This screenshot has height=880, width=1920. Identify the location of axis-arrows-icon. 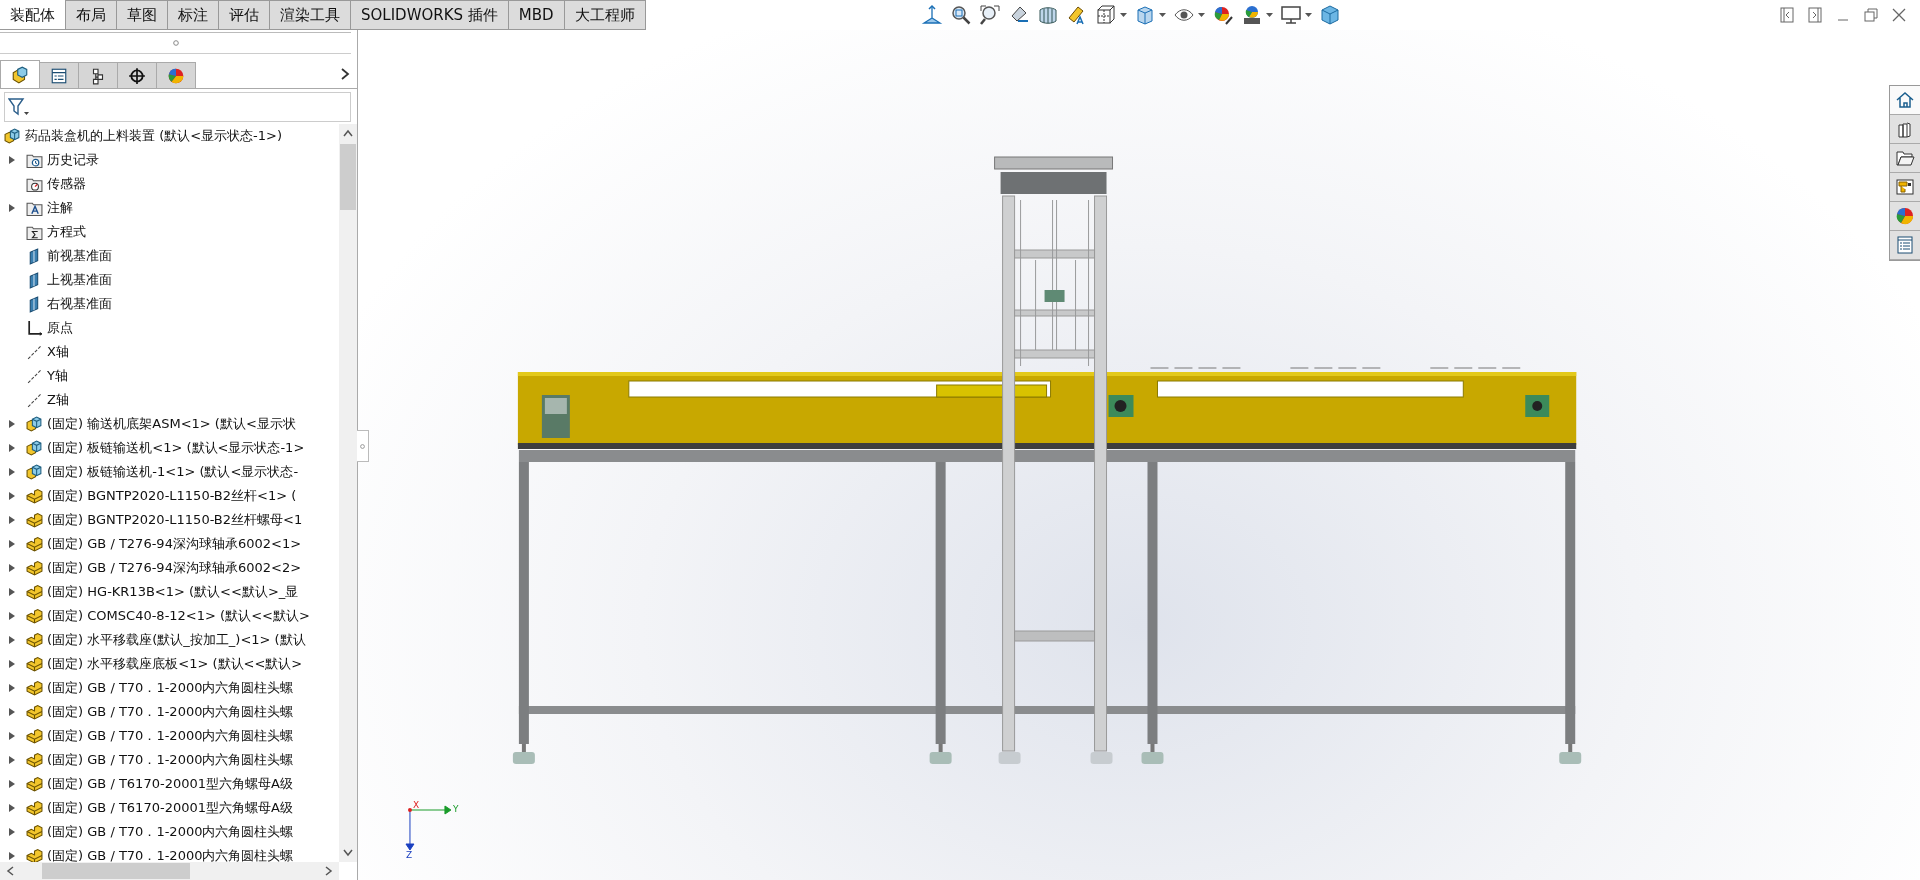
(931, 15).